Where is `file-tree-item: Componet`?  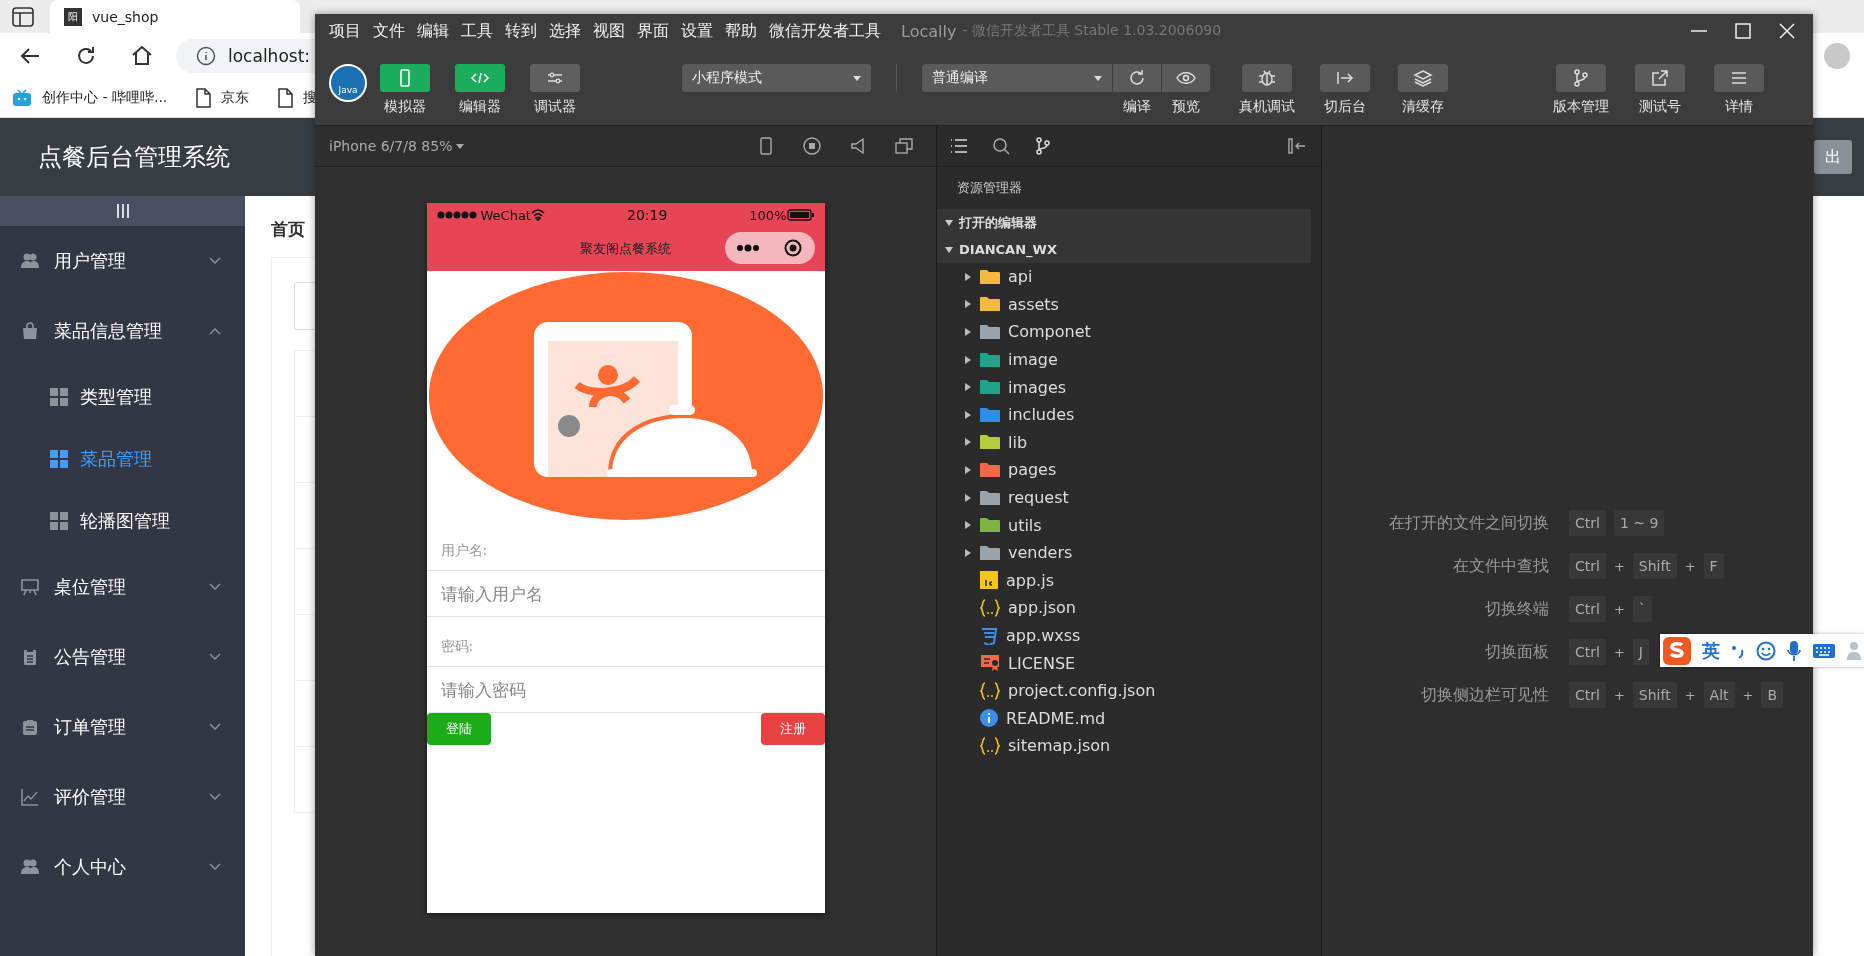
file-tree-item: Componet is located at coordinates (1129, 332).